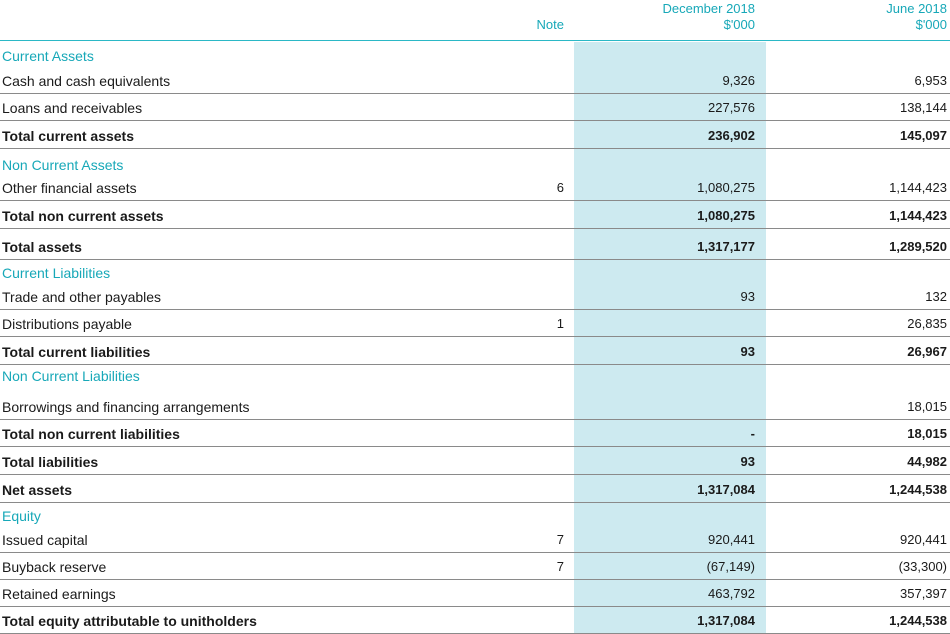 This screenshot has height=634, width=950. Describe the element at coordinates (475, 58) in the screenshot. I see `section-heading-current-assets: Current Assets` at that location.